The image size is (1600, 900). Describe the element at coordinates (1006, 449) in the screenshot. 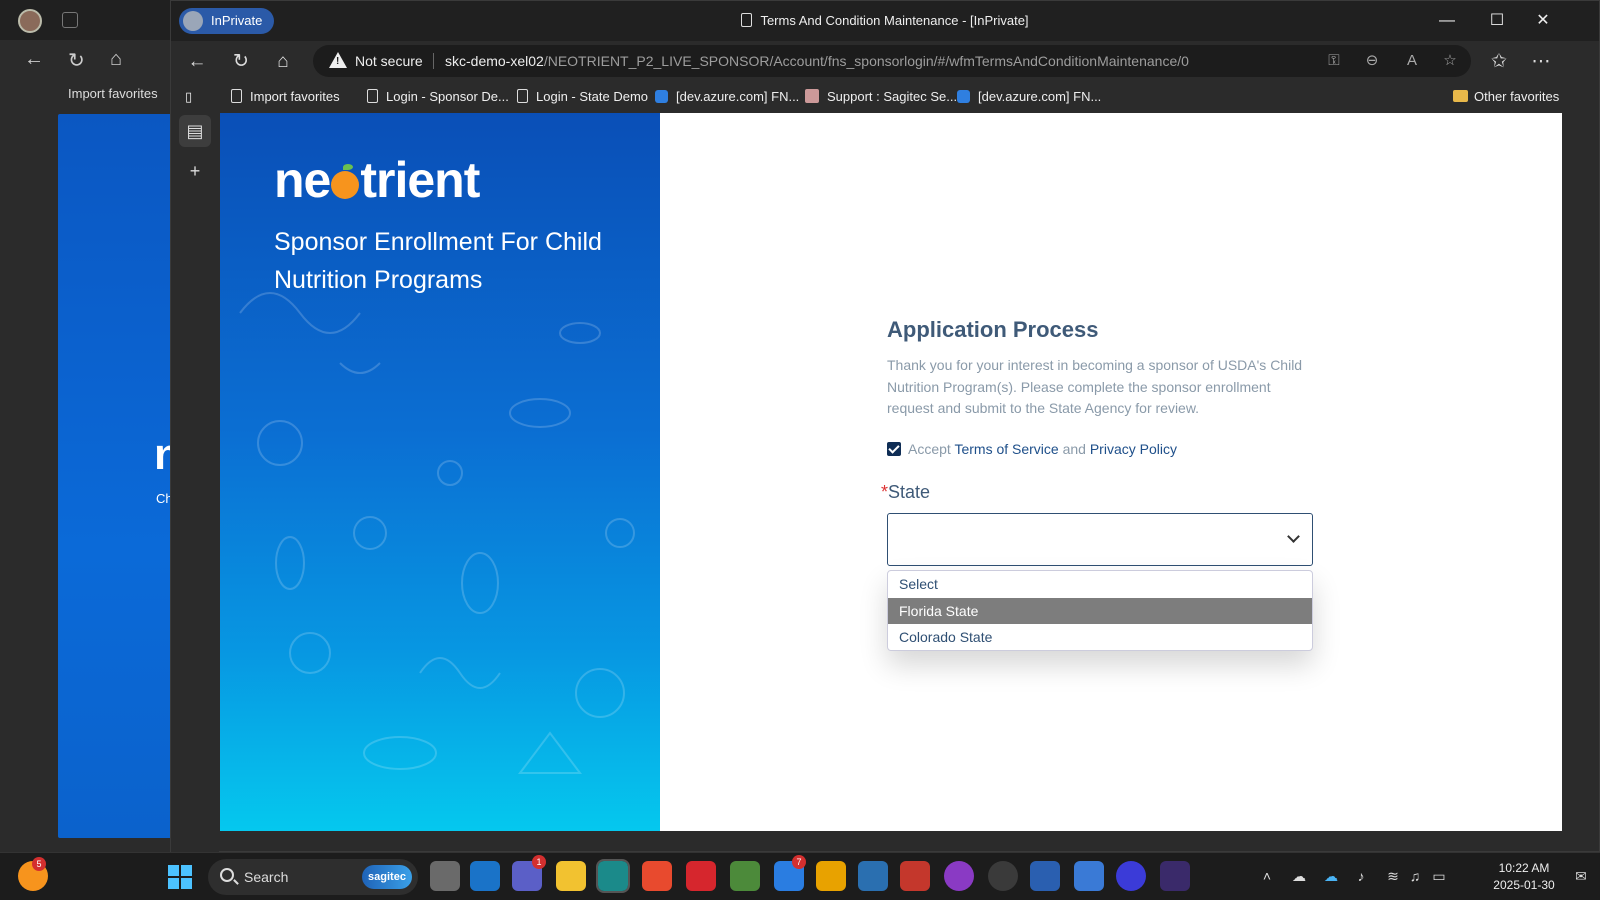

I see `terms-of-service-link: Terms of Service` at that location.